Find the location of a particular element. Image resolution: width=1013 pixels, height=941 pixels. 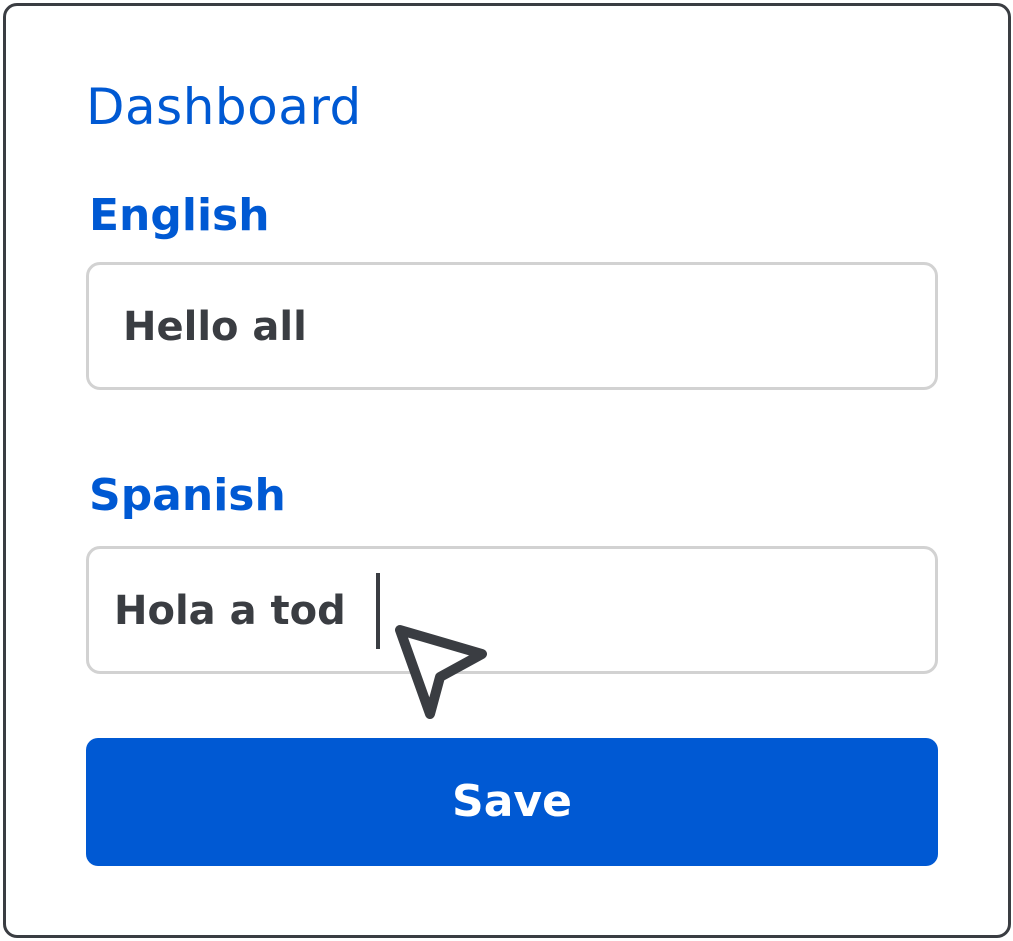

english-label: English is located at coordinates (179, 215).